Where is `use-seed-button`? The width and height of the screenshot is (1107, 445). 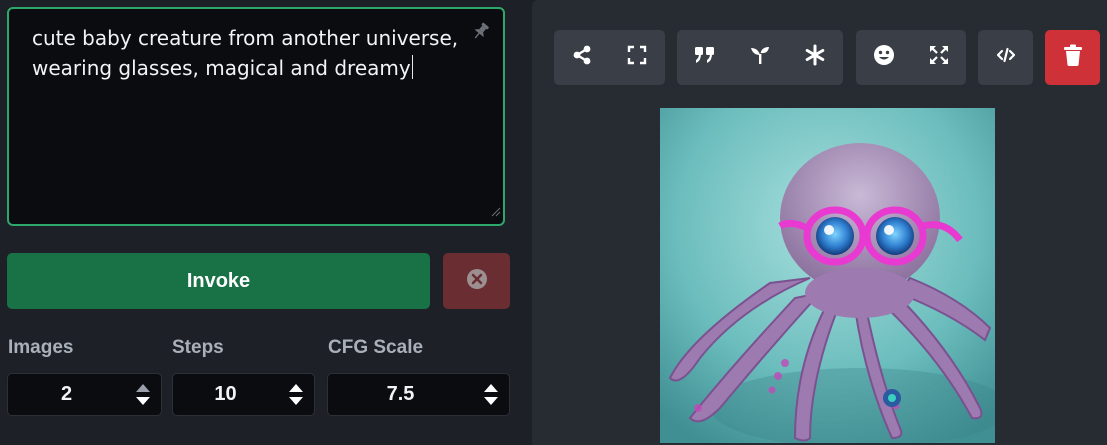
use-seed-button is located at coordinates (759, 57).